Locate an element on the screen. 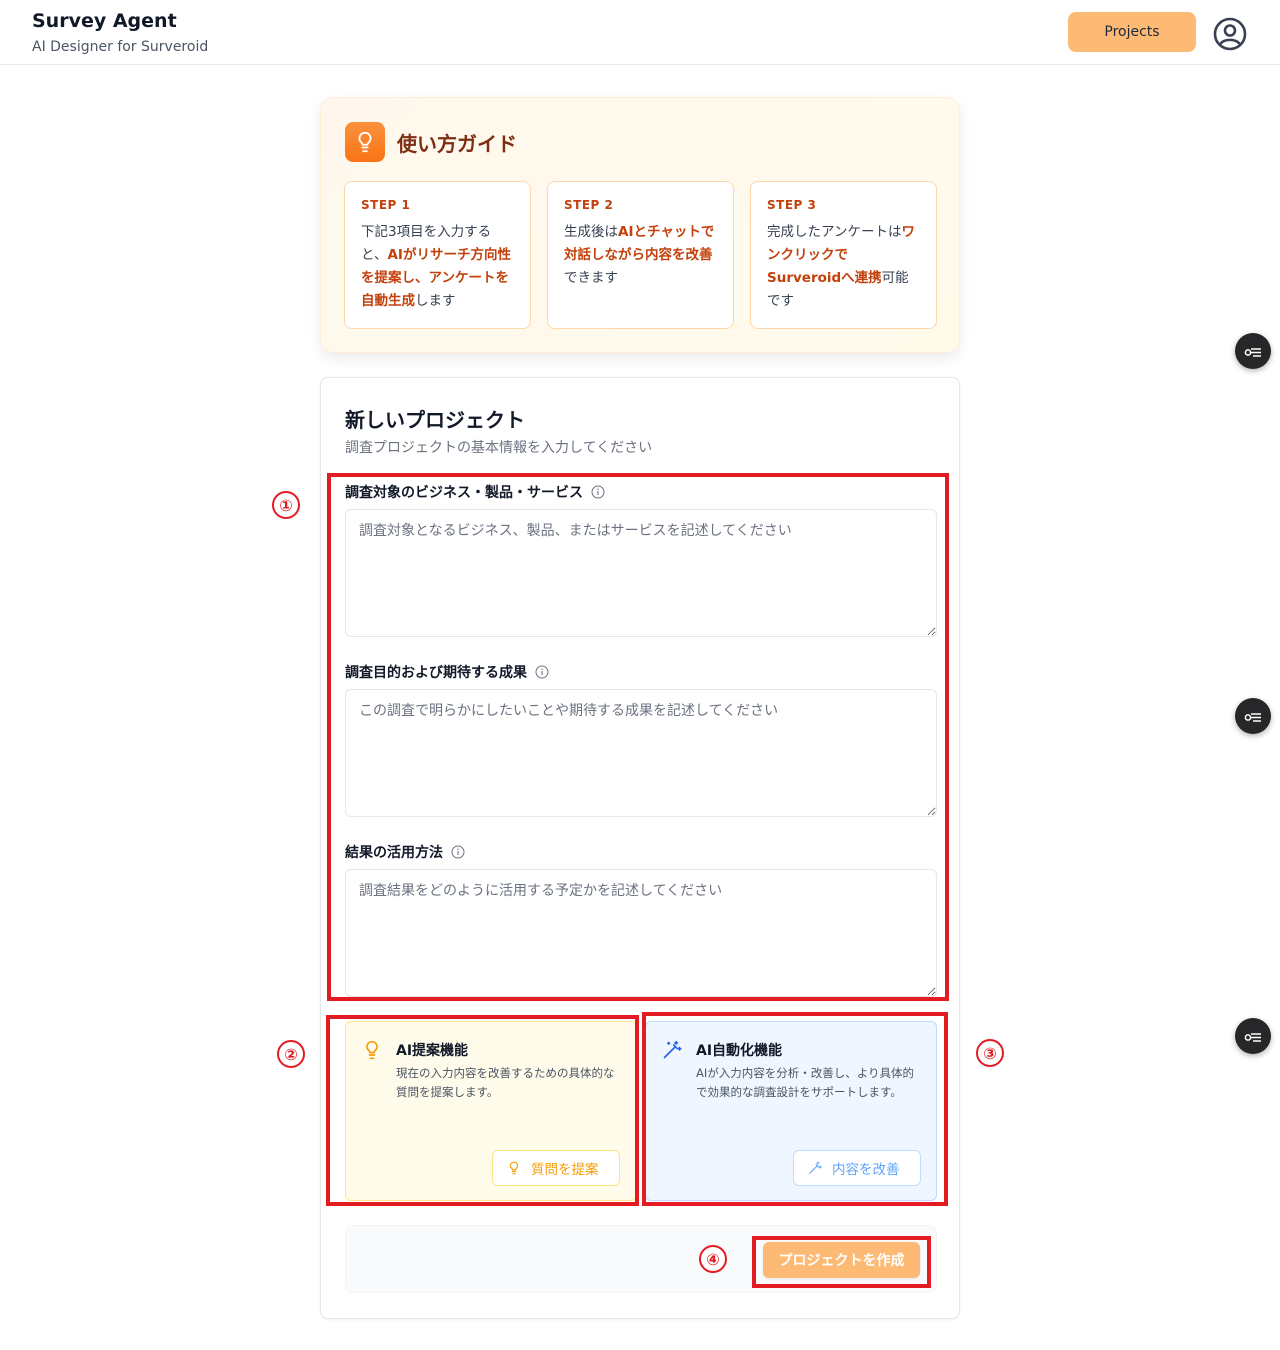 The width and height of the screenshot is (1280, 1350). step-text: 生成後はAIとチャットで対話しながら内容を改善できます is located at coordinates (639, 255).